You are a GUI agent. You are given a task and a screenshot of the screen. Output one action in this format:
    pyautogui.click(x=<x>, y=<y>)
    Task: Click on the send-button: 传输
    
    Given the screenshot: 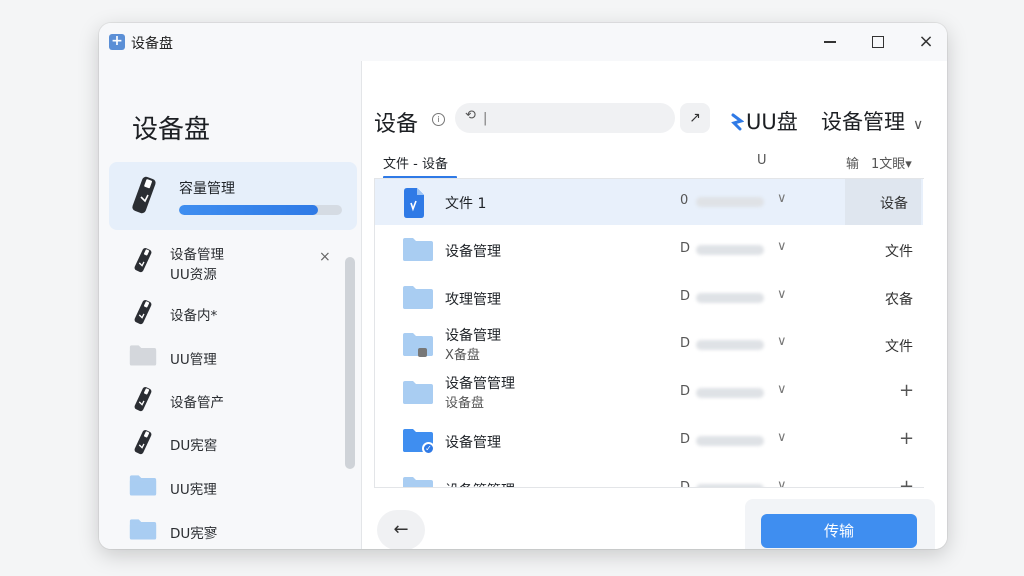 What is the action you would take?
    pyautogui.click(x=839, y=531)
    